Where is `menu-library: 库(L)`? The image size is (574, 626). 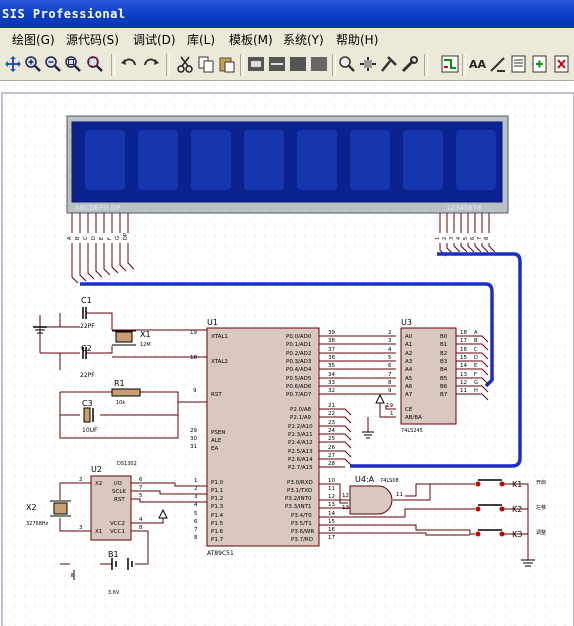
menu-library: 库(L) is located at coordinates (201, 39).